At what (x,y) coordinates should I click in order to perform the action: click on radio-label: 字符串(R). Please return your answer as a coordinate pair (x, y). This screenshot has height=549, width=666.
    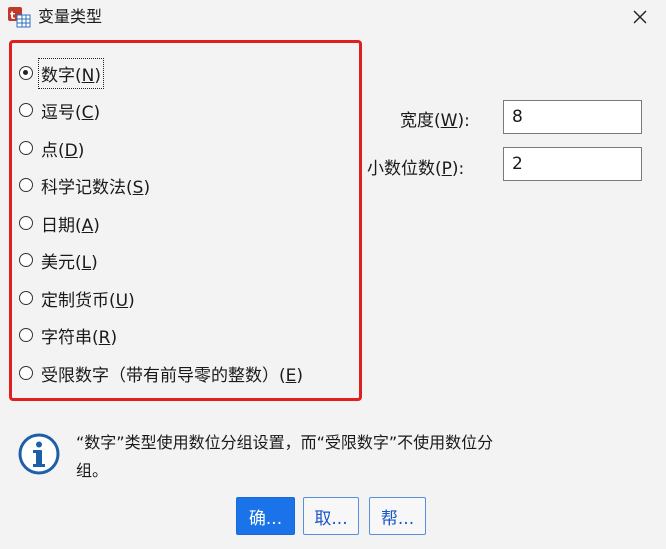
    Looking at the image, I should click on (79, 337).